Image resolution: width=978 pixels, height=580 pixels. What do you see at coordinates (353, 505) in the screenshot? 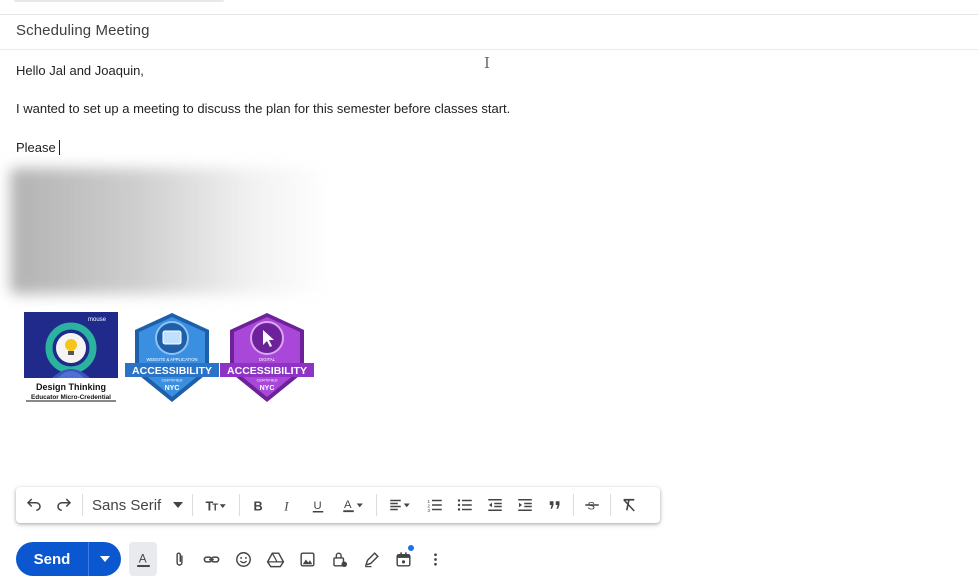
I see `text-color-icon: A` at bounding box center [353, 505].